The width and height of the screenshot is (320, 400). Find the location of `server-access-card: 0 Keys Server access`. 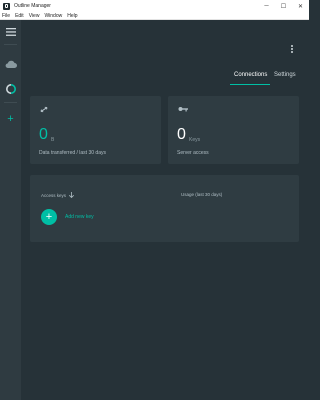

server-access-card: 0 Keys Server access is located at coordinates (233, 130).